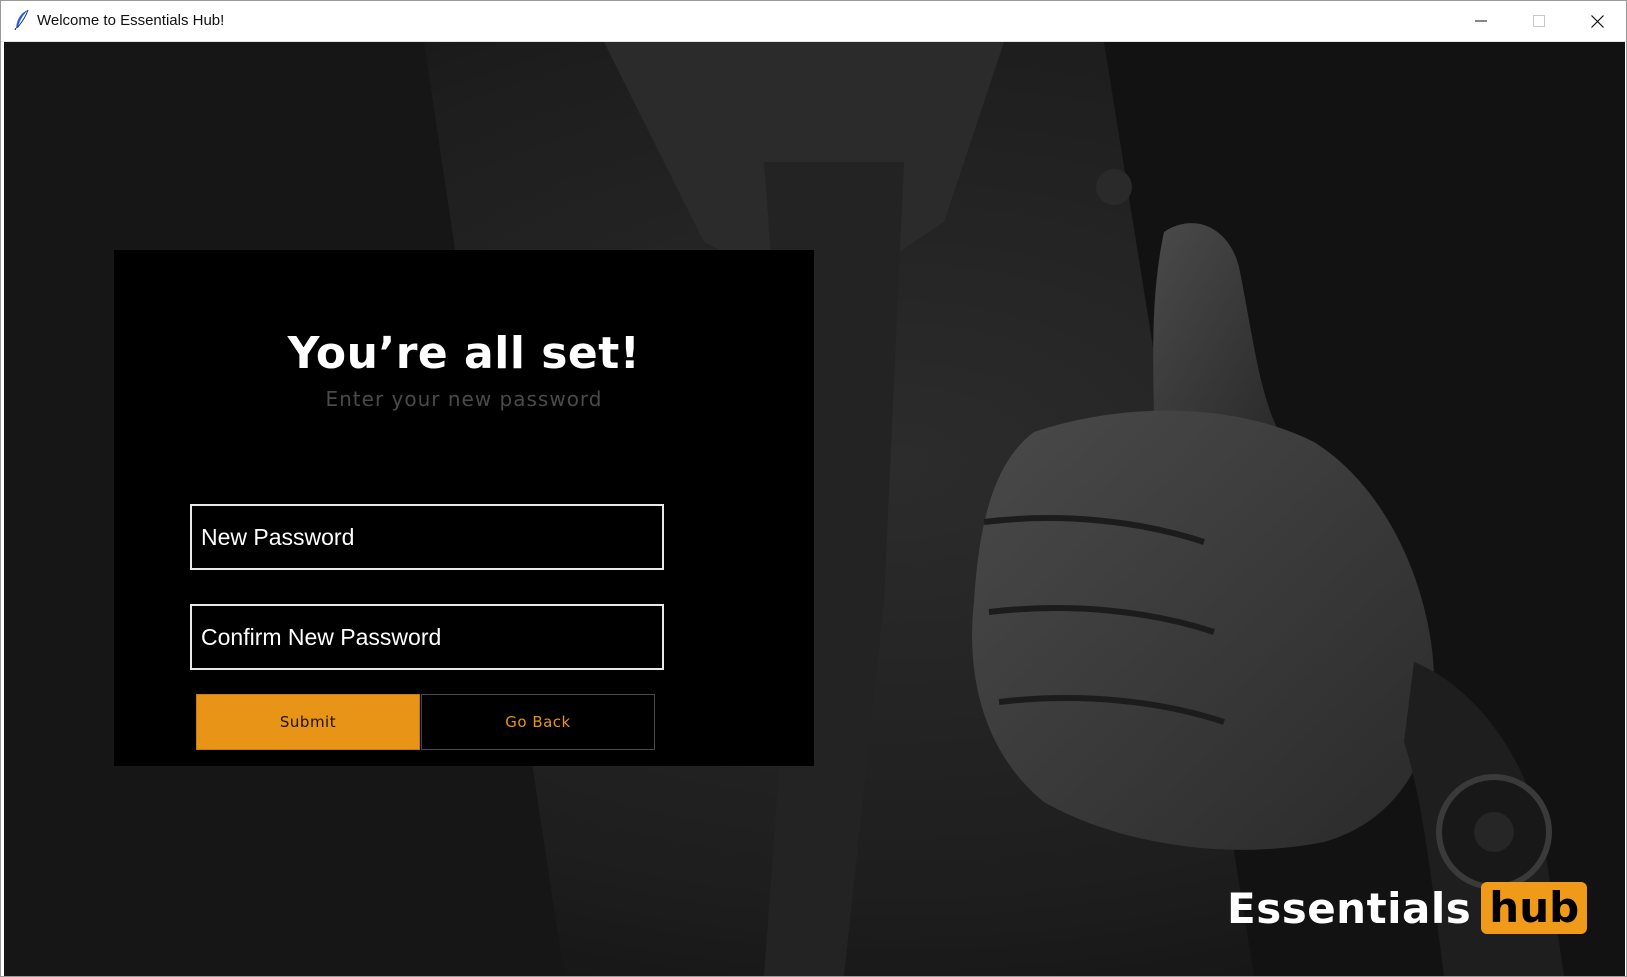 The height and width of the screenshot is (977, 1627). Describe the element at coordinates (131, 20) in the screenshot. I see `window-title: Welcome to Essentials Hub!` at that location.